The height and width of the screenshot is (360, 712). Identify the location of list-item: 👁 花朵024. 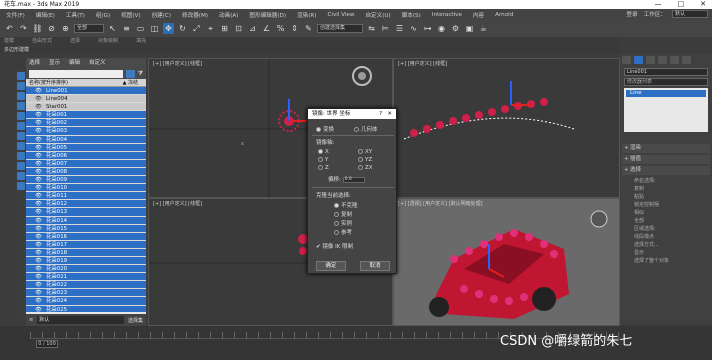
(86, 301).